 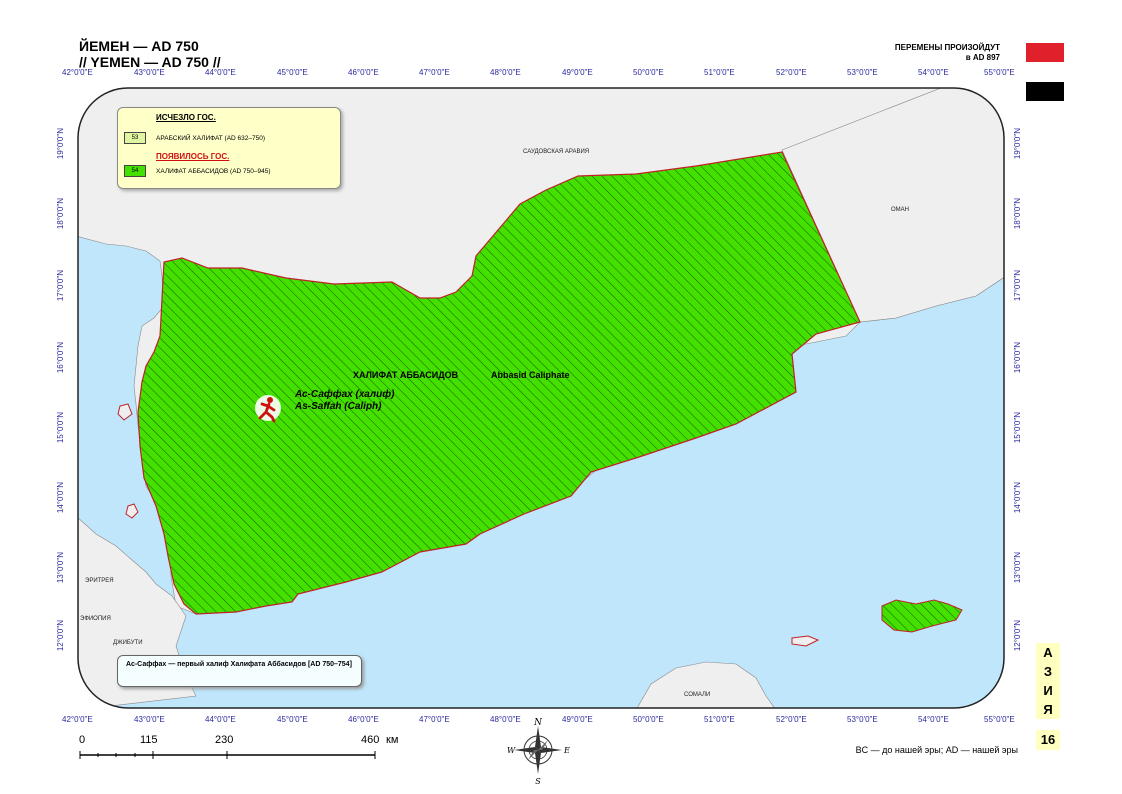 What do you see at coordinates (135, 171) in the screenshot?
I see `legend-appeared-swatch: 54` at bounding box center [135, 171].